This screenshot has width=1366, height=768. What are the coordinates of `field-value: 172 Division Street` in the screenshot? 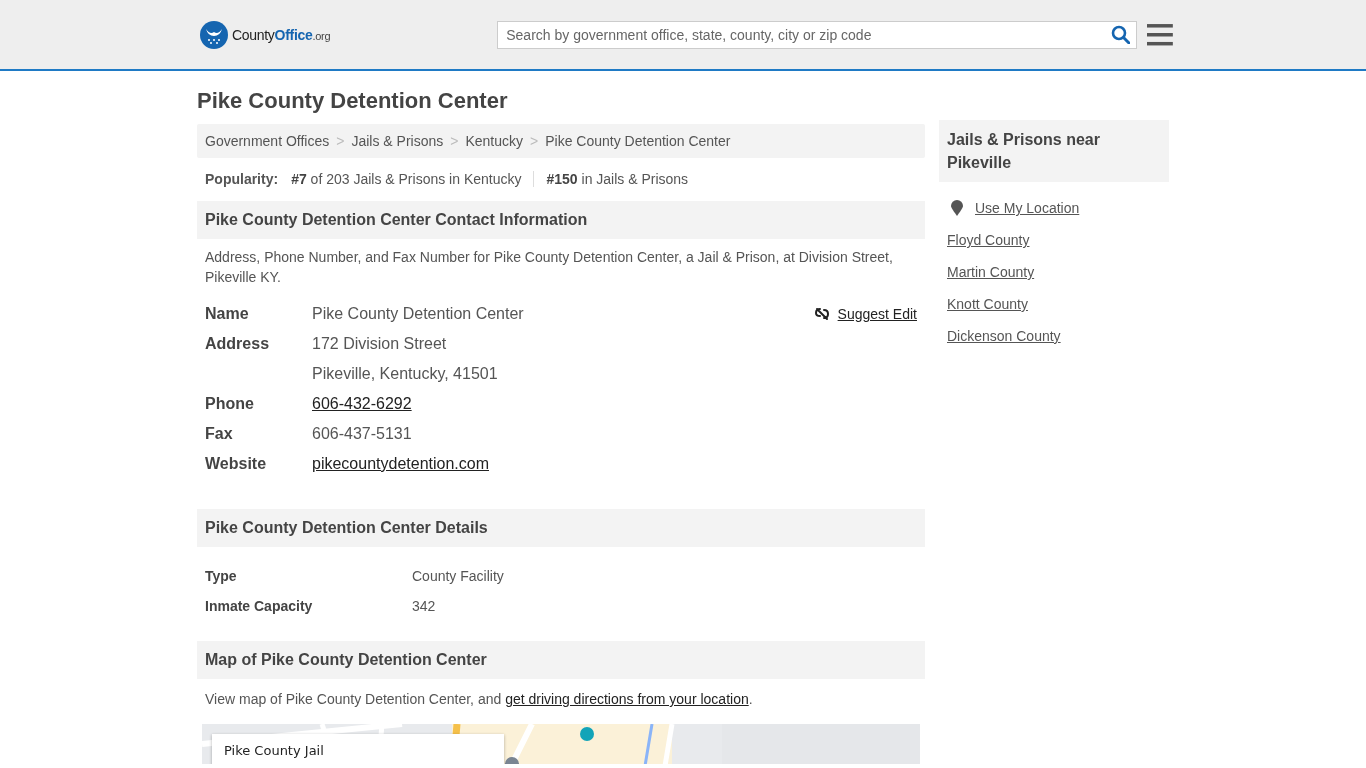 It's located at (380, 344).